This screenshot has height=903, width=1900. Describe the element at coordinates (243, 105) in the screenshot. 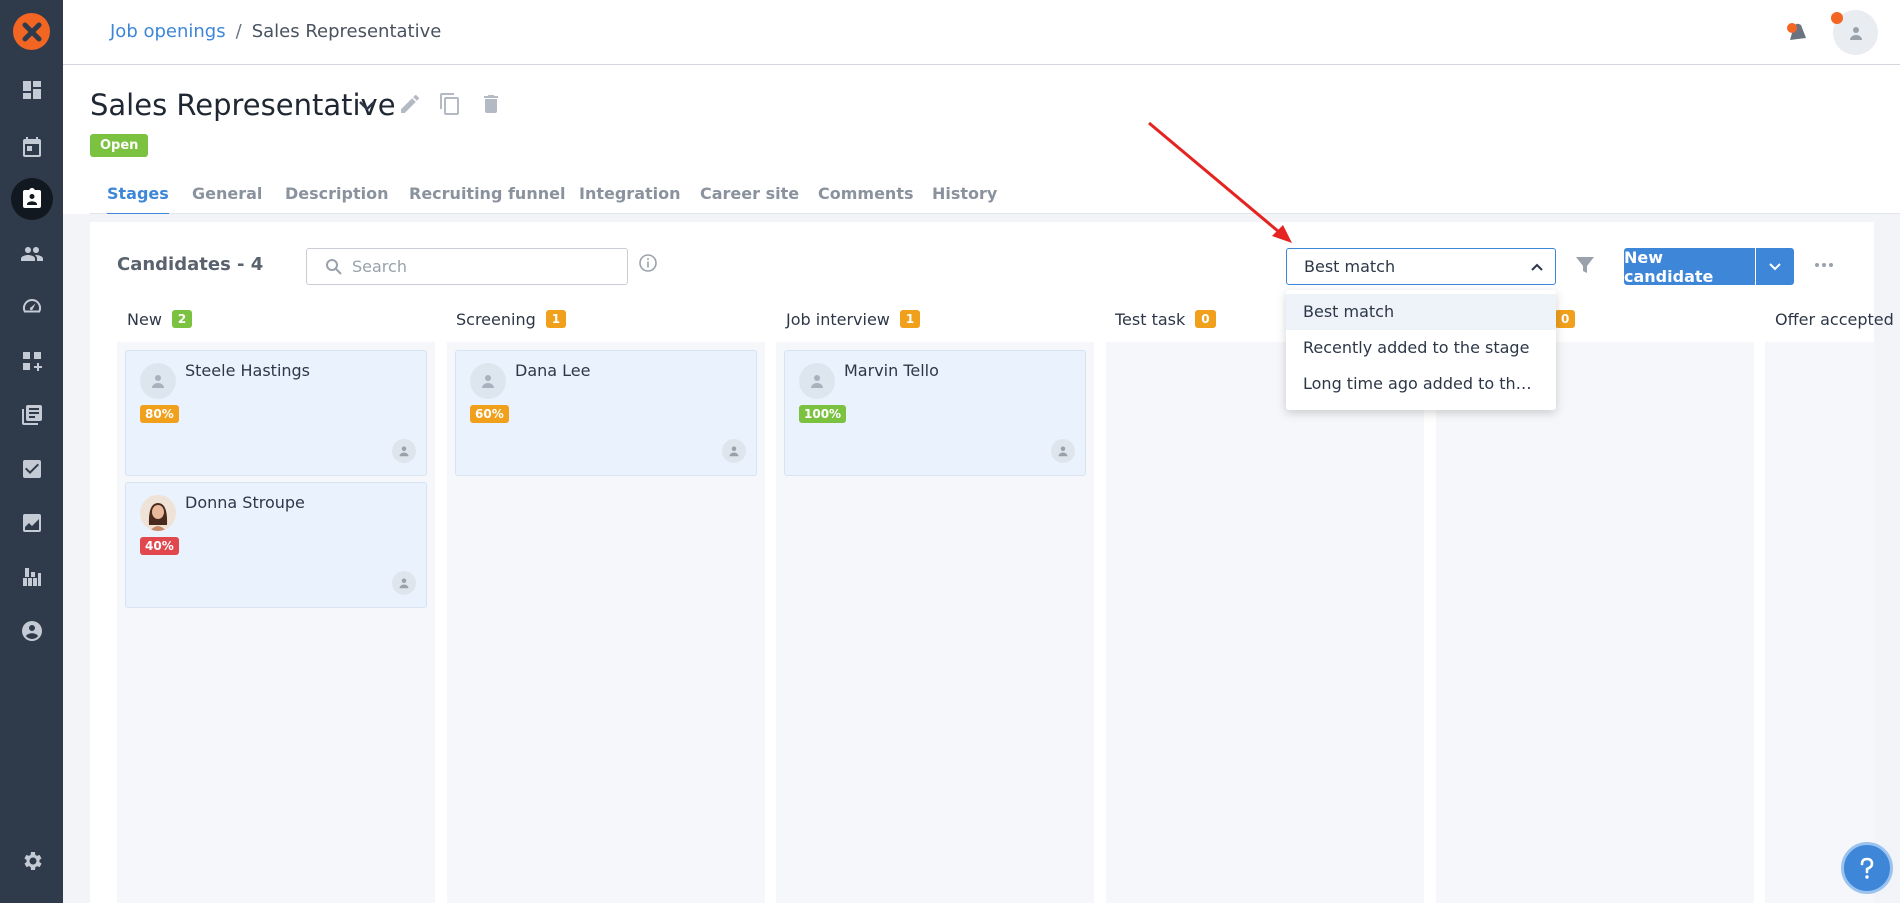

I see `job-title: Sales Representative` at that location.